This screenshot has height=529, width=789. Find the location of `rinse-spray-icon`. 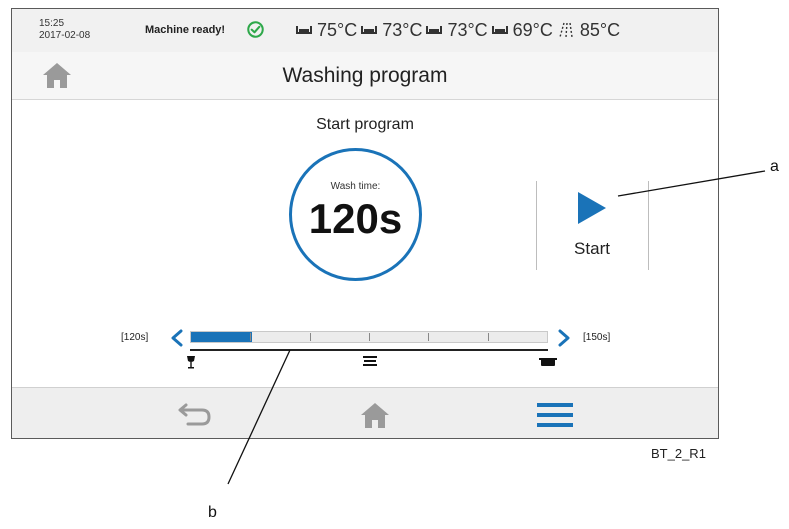

rinse-spray-icon is located at coordinates (566, 30).